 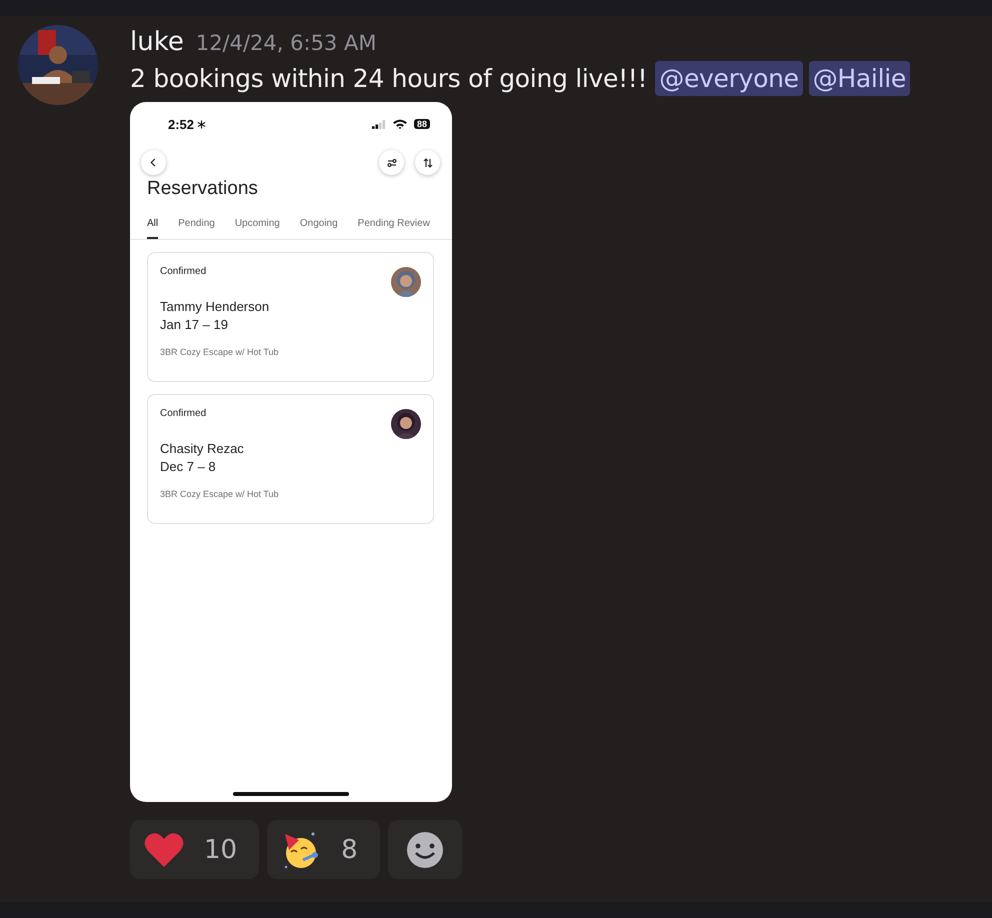 I want to click on tab: All, so click(x=152, y=228).